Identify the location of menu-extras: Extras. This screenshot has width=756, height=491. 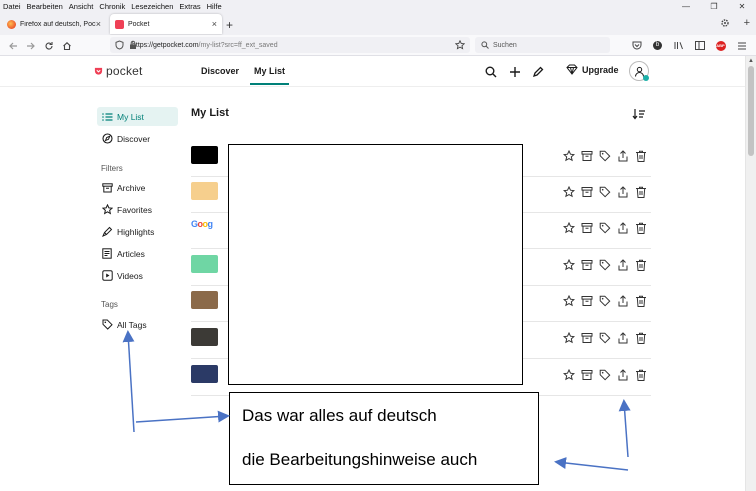
(189, 6).